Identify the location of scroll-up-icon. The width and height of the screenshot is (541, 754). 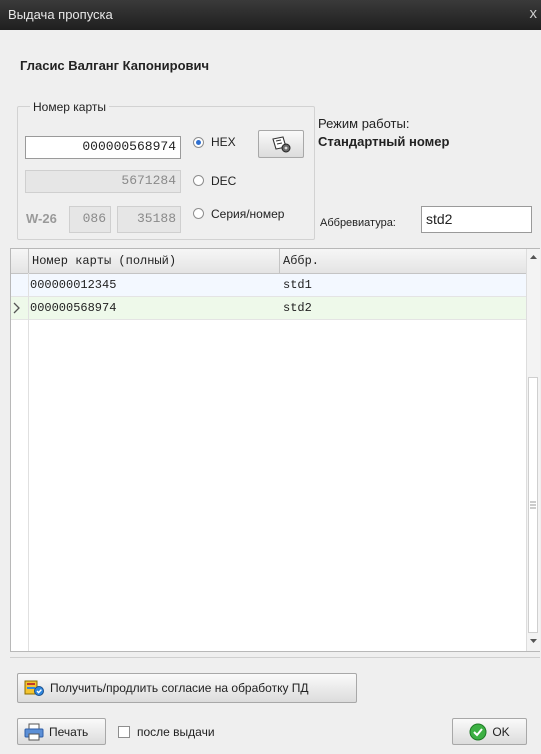
(533, 257).